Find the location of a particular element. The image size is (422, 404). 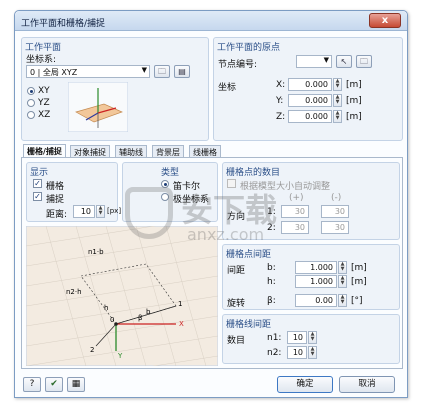

origin-y-unit: [m] is located at coordinates (354, 101).